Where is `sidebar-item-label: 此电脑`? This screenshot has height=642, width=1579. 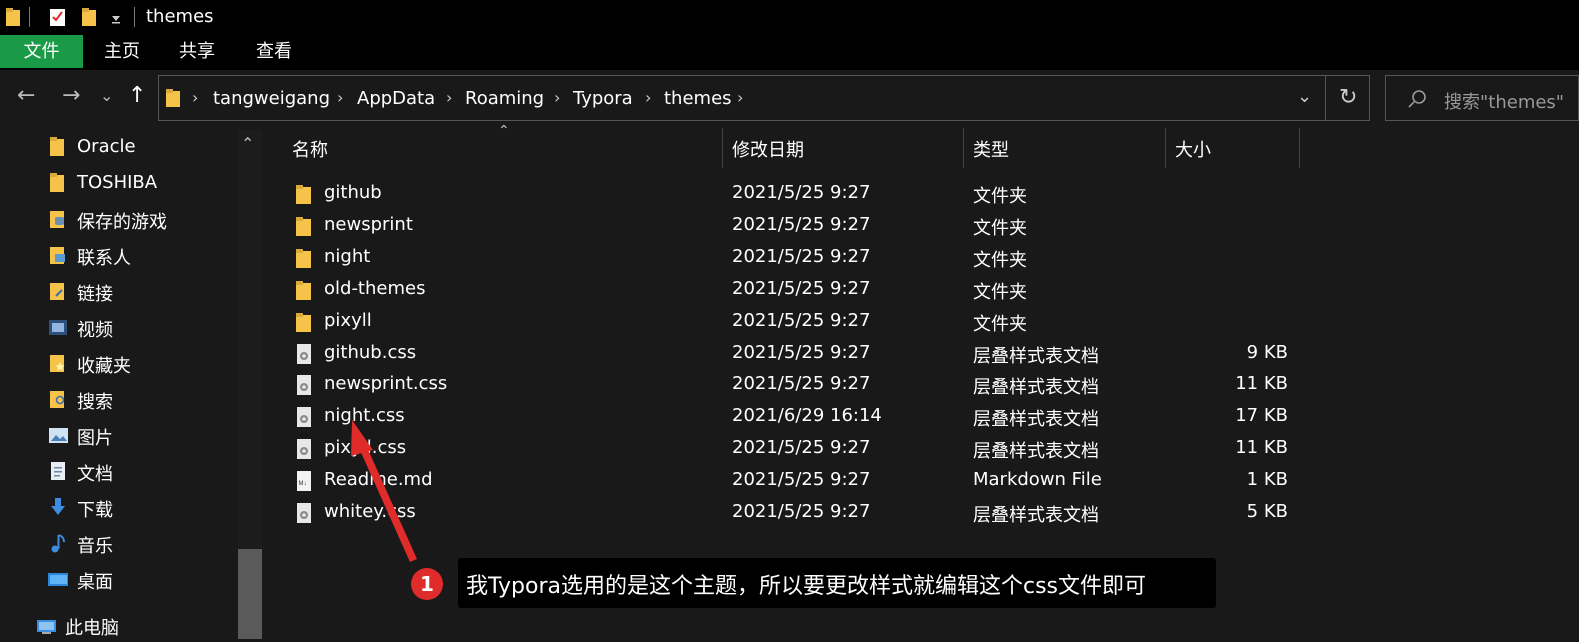 sidebar-item-label: 此电脑 is located at coordinates (92, 628).